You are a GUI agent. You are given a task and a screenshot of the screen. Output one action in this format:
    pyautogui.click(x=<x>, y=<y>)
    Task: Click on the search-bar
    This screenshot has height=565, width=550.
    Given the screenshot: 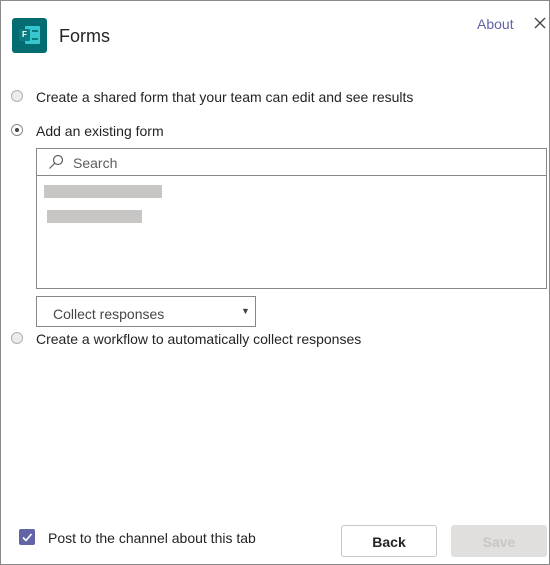 What is the action you would take?
    pyautogui.click(x=291, y=162)
    